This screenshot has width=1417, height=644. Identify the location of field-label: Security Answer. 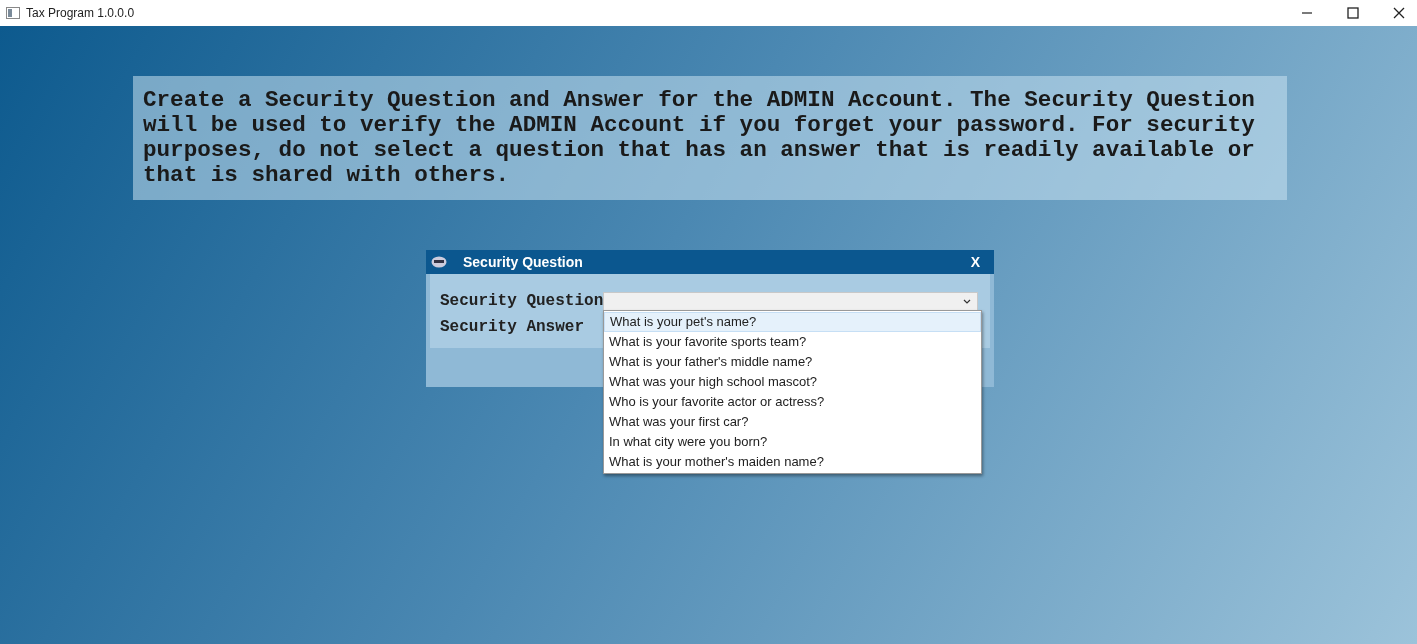
(513, 327).